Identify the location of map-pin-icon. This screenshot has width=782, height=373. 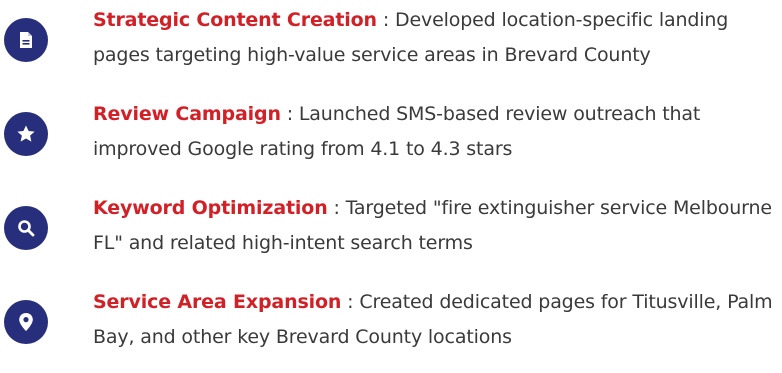
(26, 322).